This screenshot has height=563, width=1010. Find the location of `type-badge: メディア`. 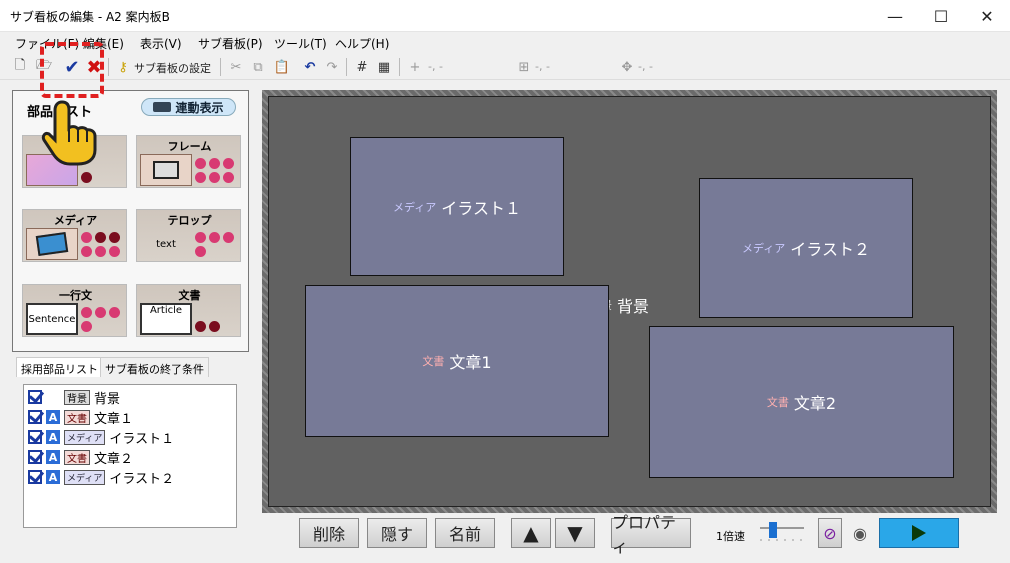

type-badge: メディア is located at coordinates (85, 477).